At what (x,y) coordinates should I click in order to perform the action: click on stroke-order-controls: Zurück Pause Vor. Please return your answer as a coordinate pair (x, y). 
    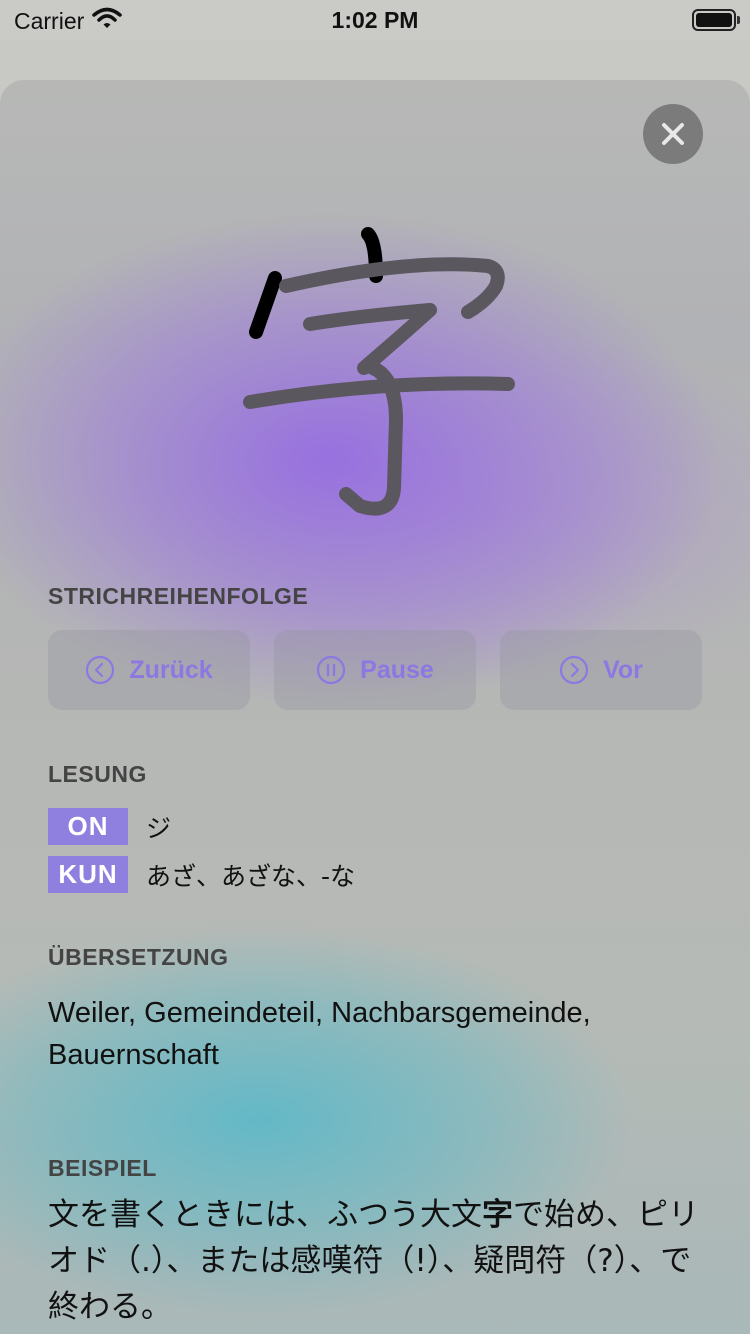
    Looking at the image, I should click on (375, 670).